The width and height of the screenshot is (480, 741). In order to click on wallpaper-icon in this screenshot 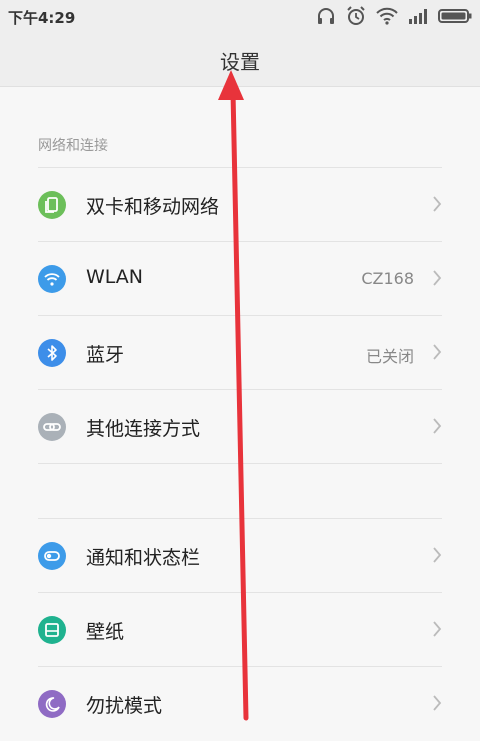, I will do `click(52, 630)`.